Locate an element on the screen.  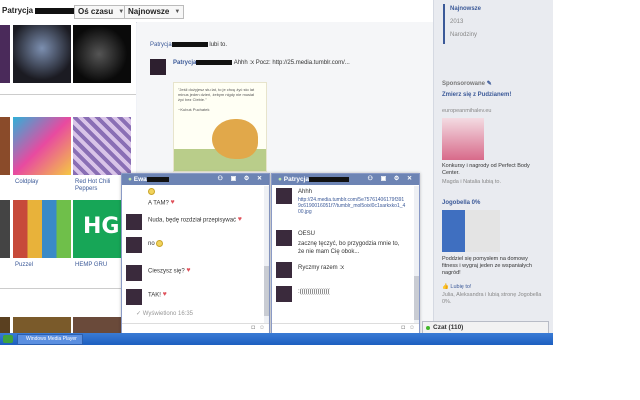
like-activity: Patrycja lubi to. is located at coordinates (189, 45).